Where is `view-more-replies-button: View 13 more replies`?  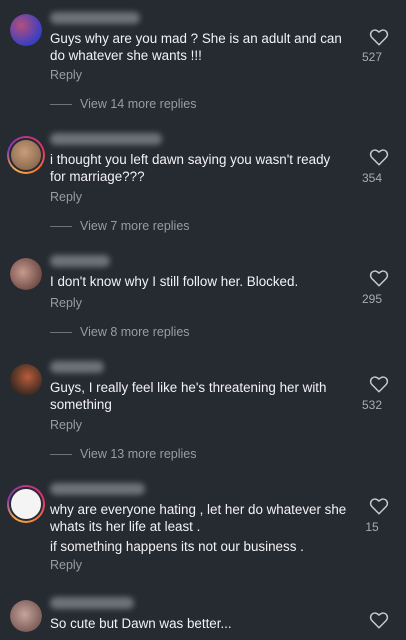 view-more-replies-button: View 13 more replies is located at coordinates (123, 454).